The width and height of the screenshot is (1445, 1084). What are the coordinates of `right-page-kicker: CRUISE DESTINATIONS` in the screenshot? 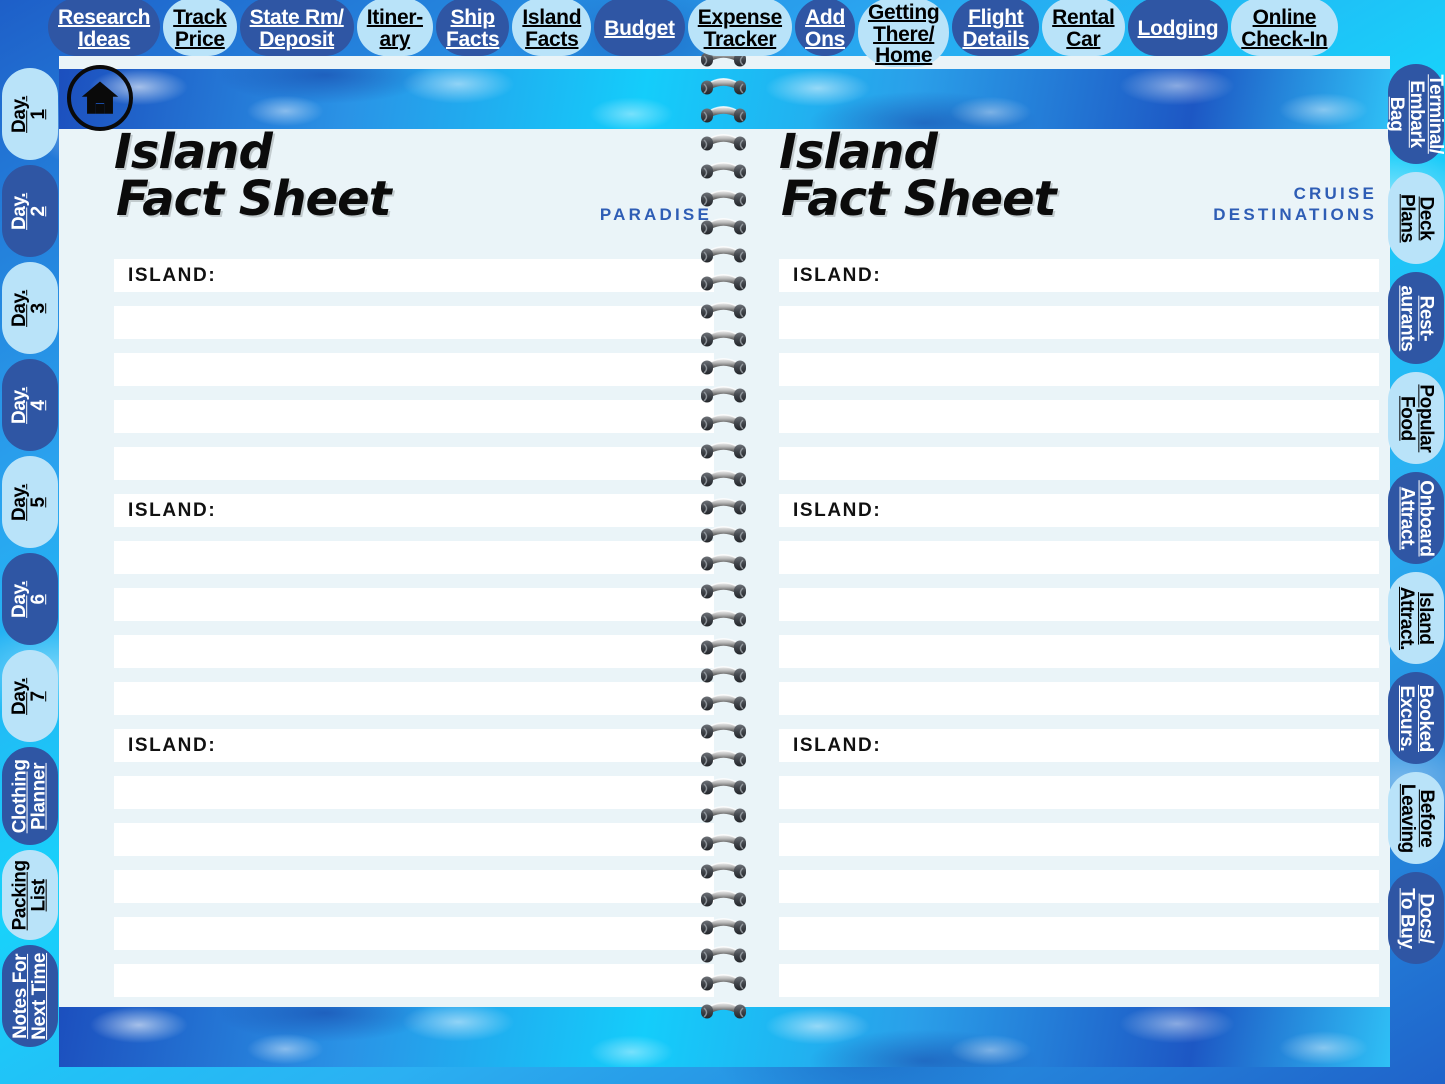 It's located at (1295, 204).